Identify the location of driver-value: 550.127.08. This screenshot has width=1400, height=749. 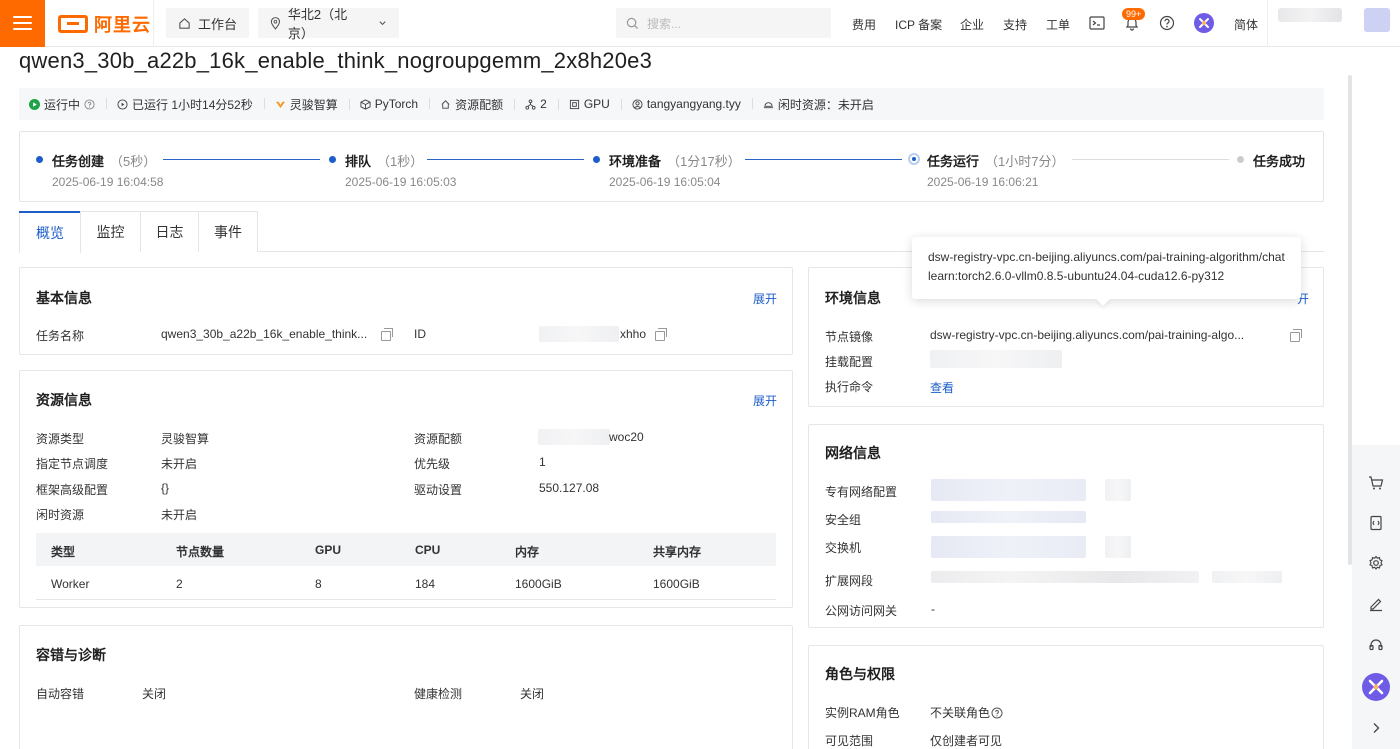
(569, 488).